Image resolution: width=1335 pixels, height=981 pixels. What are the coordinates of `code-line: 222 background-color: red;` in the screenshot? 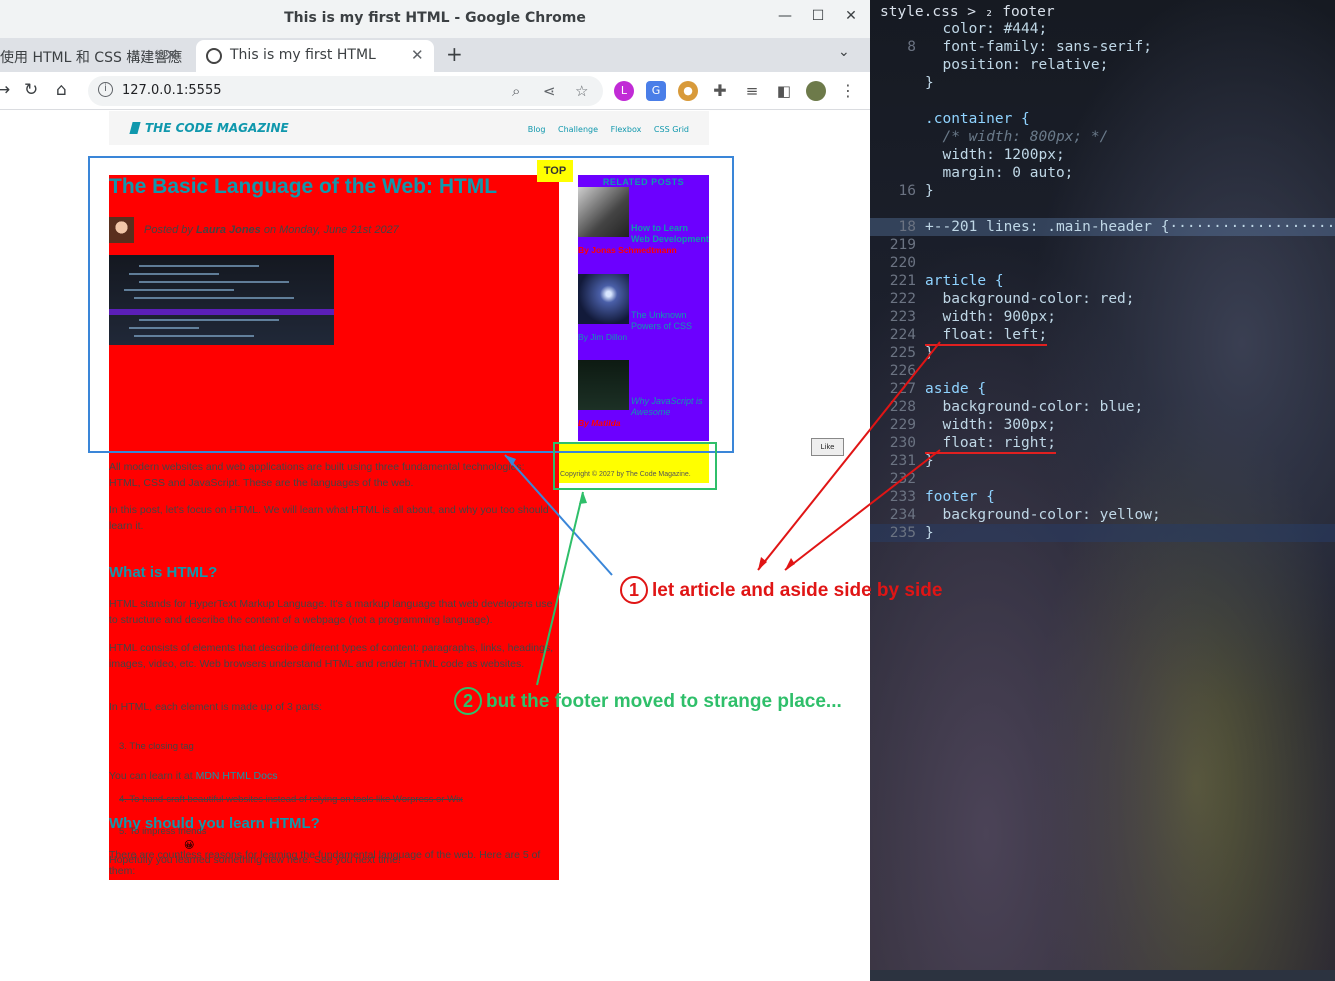 It's located at (1102, 299).